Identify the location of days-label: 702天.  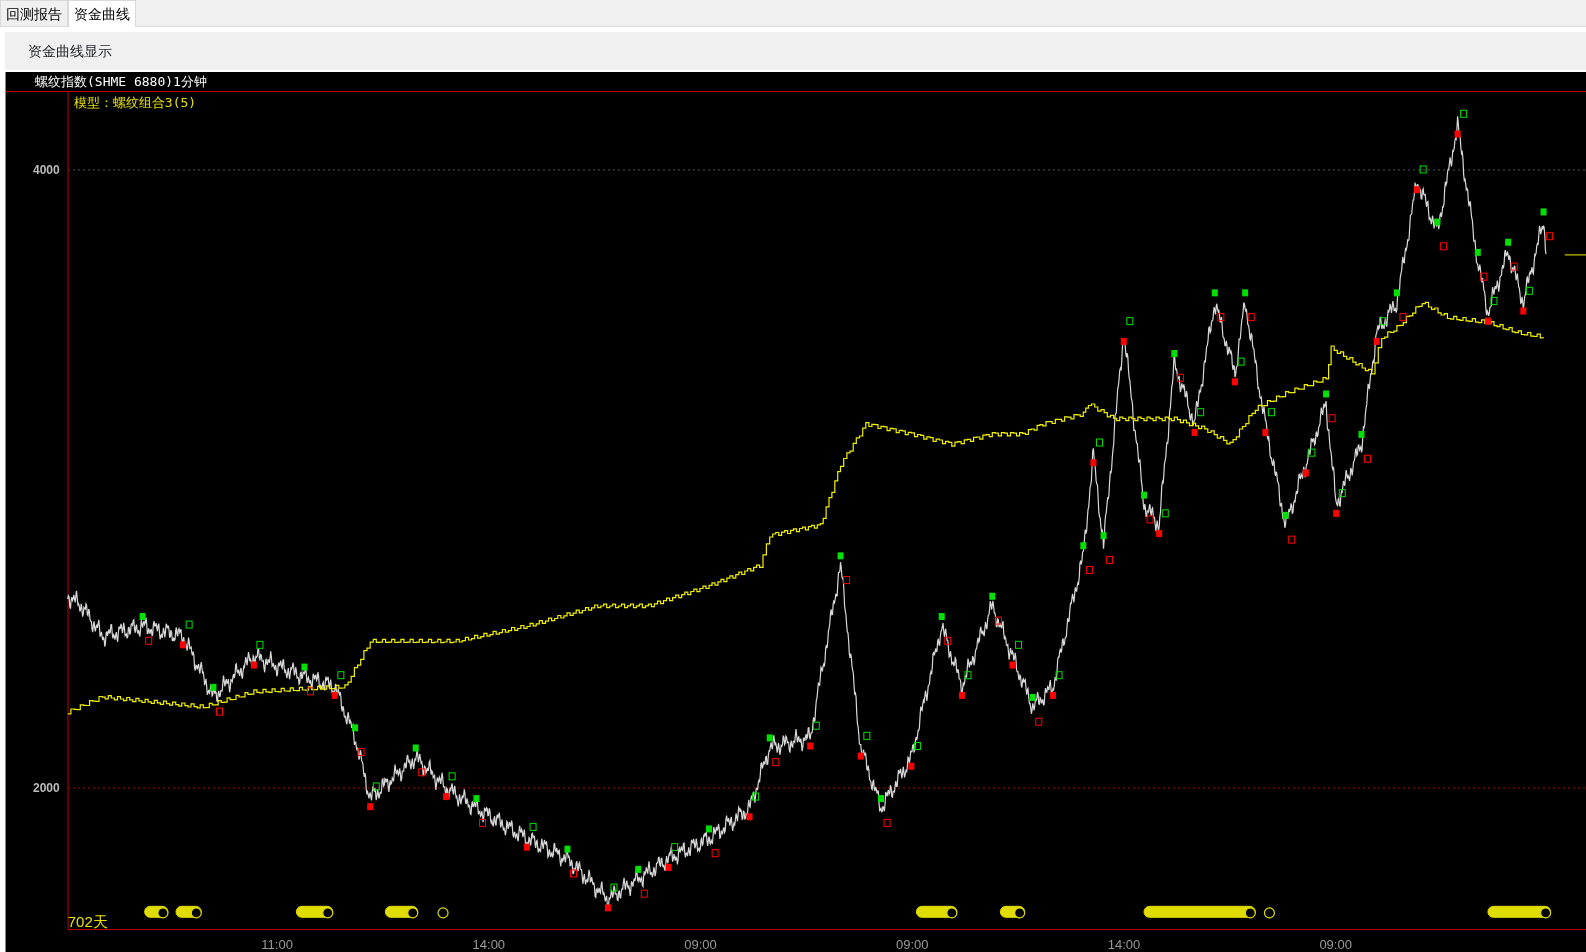
(87, 921).